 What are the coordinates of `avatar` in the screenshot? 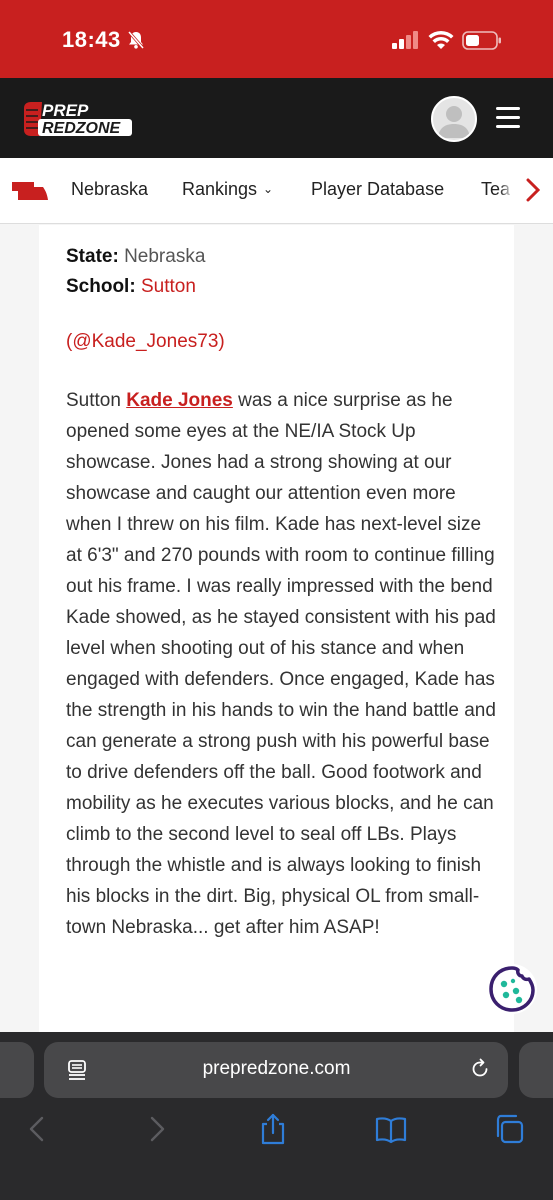 It's located at (454, 119).